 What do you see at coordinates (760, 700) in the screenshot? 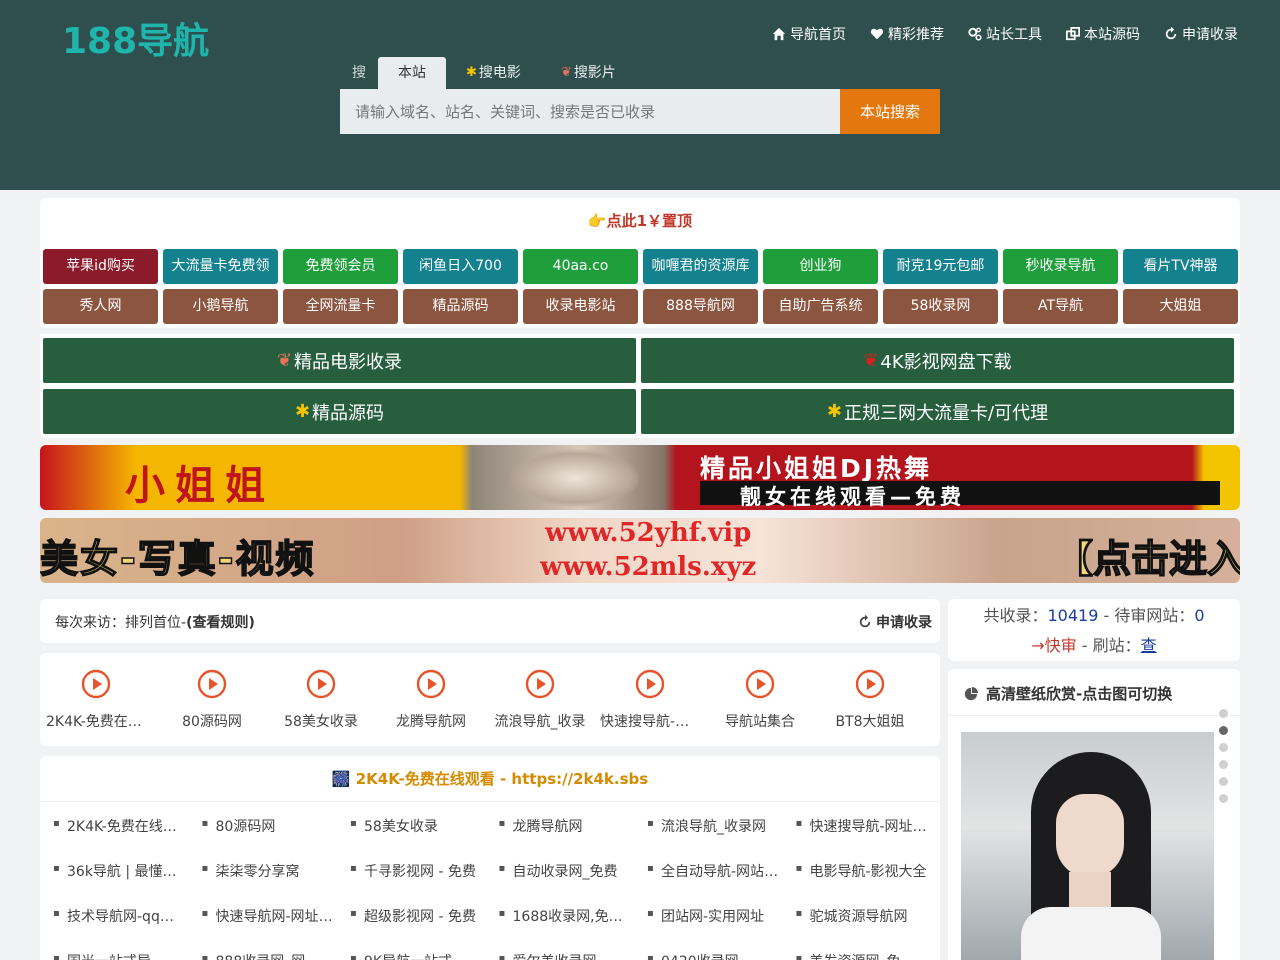
I see `recent-site-item: 导航站集合` at bounding box center [760, 700].